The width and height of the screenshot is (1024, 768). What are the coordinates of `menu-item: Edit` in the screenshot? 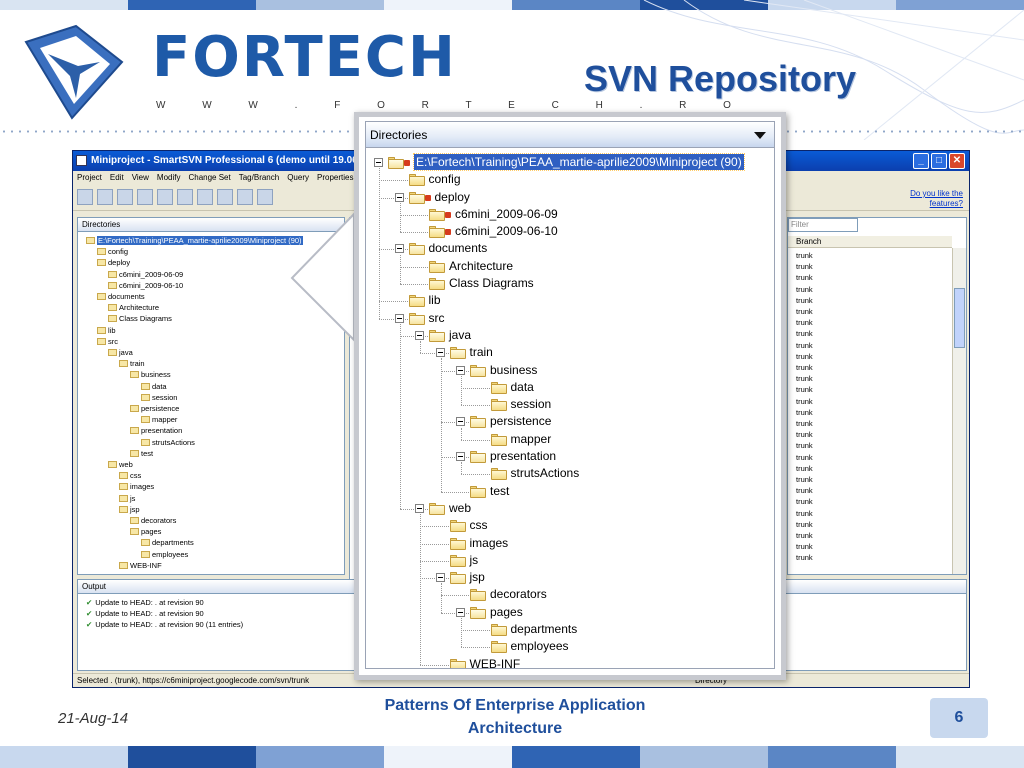 It's located at (117, 178).